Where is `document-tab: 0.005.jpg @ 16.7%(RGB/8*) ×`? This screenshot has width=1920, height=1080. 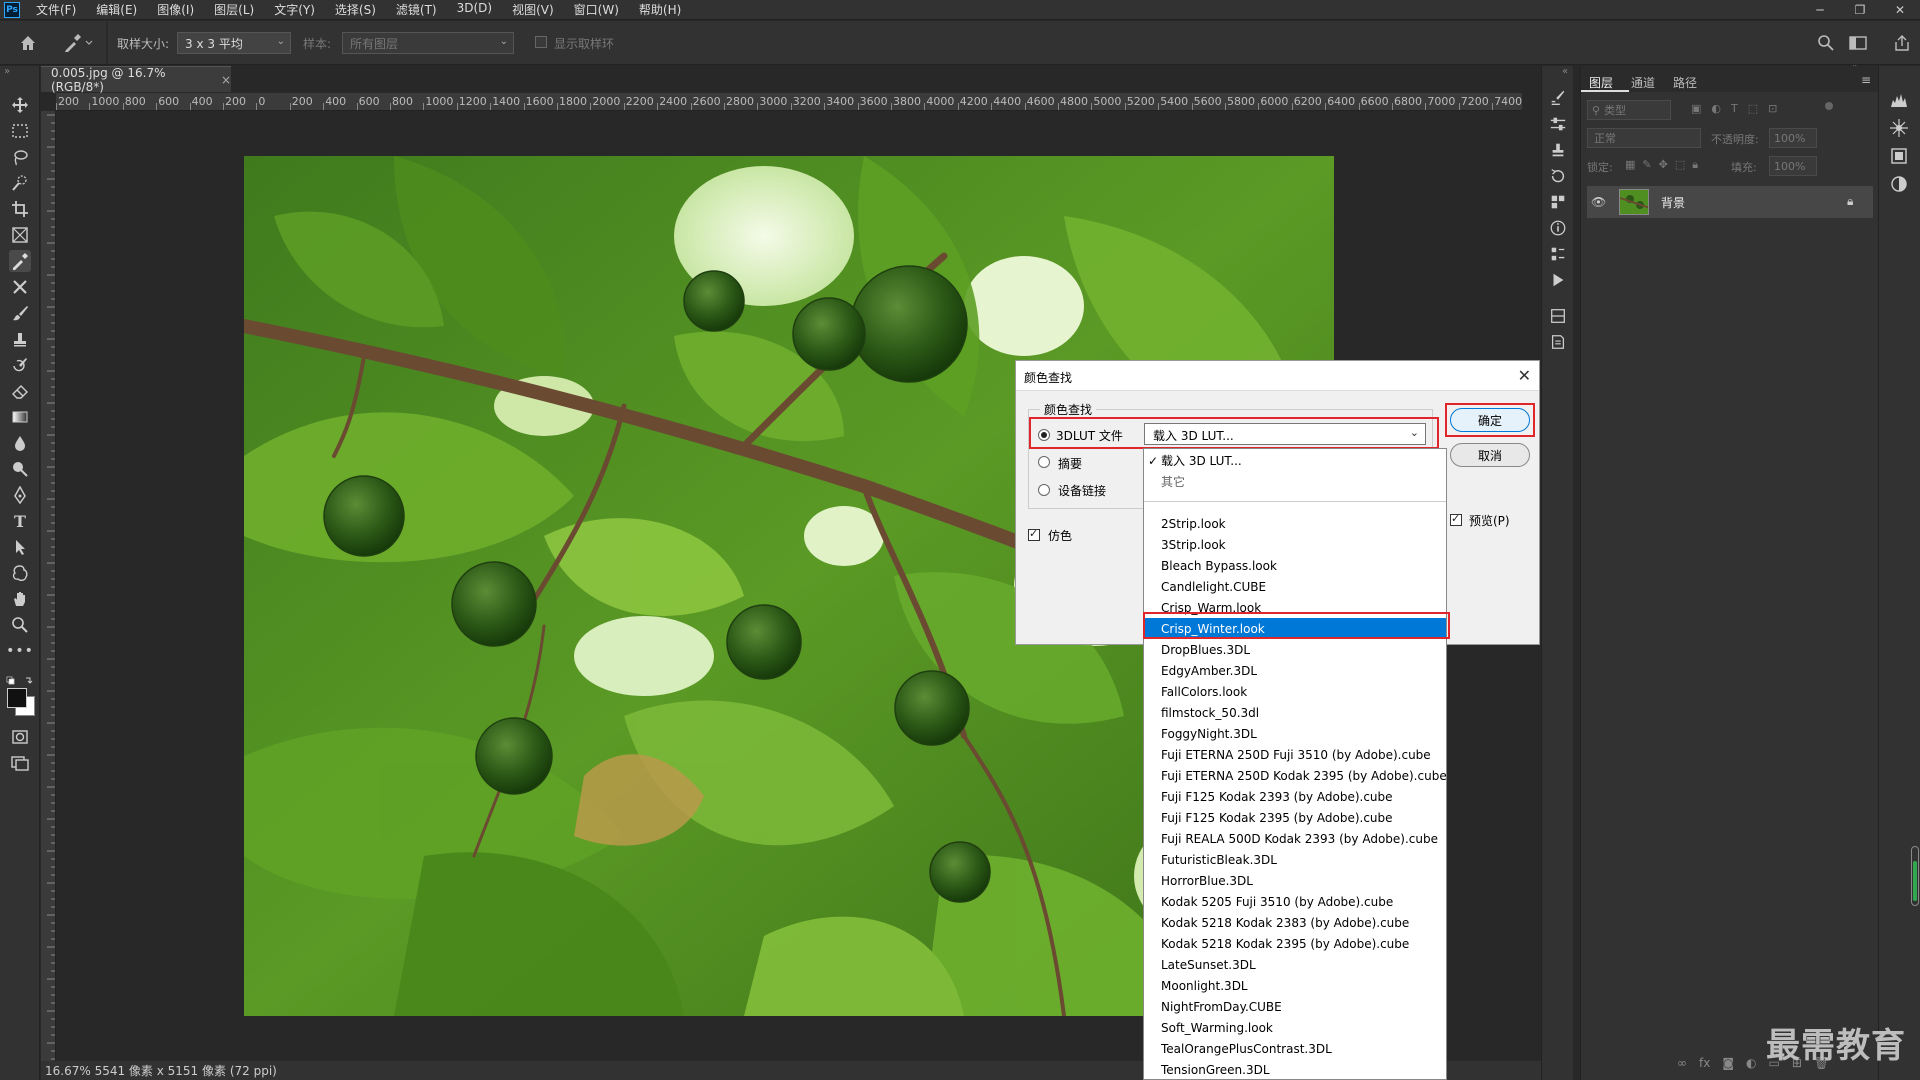
document-tab: 0.005.jpg @ 16.7%(RGB/8*) × is located at coordinates (136, 80).